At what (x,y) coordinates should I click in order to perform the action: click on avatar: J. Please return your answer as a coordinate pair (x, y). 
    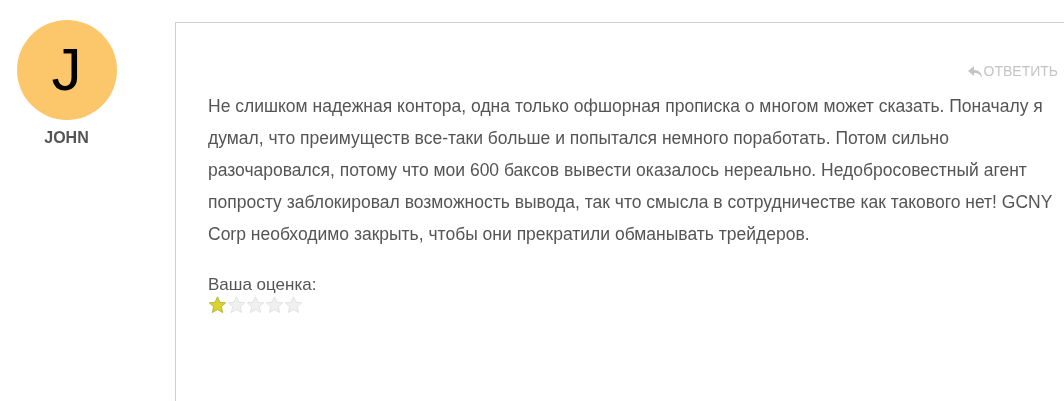
    Looking at the image, I should click on (66, 70).